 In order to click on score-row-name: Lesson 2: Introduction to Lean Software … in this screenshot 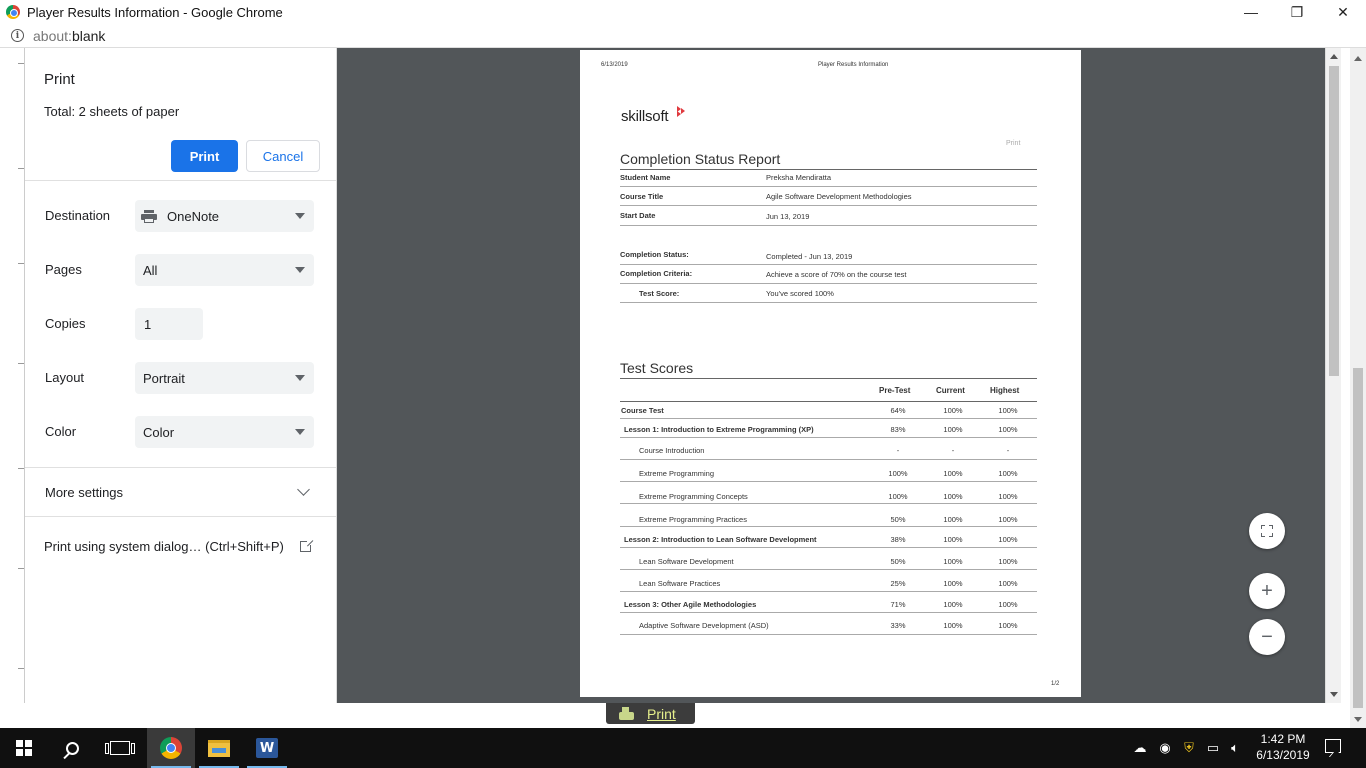, I will do `click(720, 539)`.